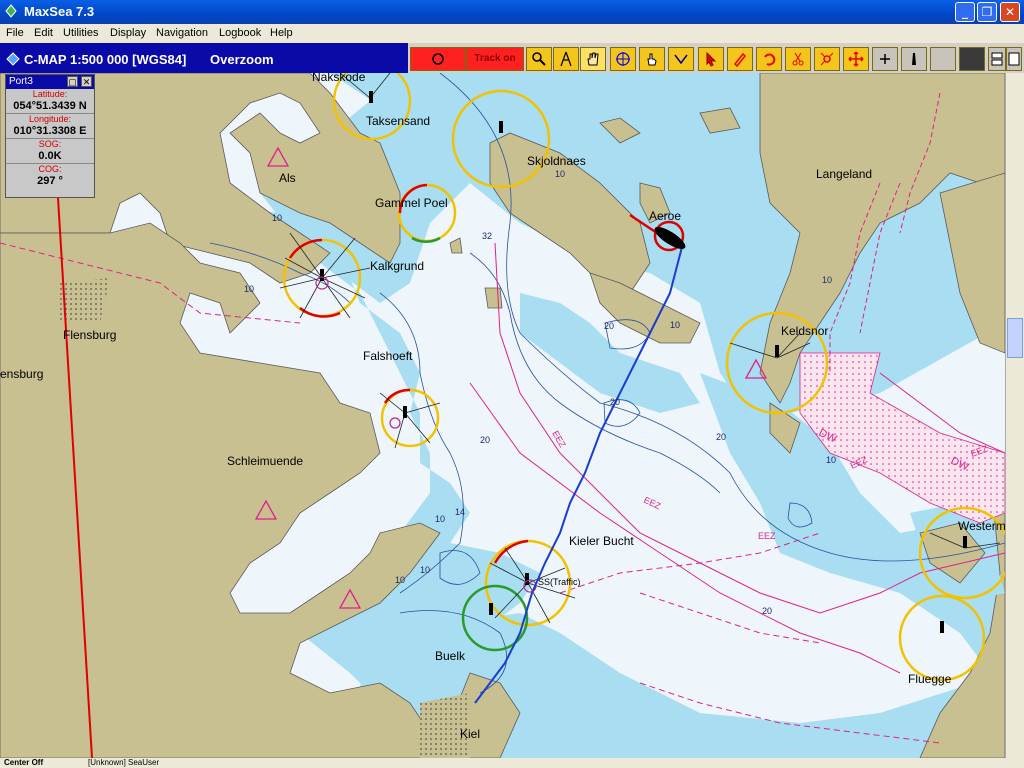  Describe the element at coordinates (124, 762) in the screenshot. I see `user-status: [Unknown] SeaUser` at that location.